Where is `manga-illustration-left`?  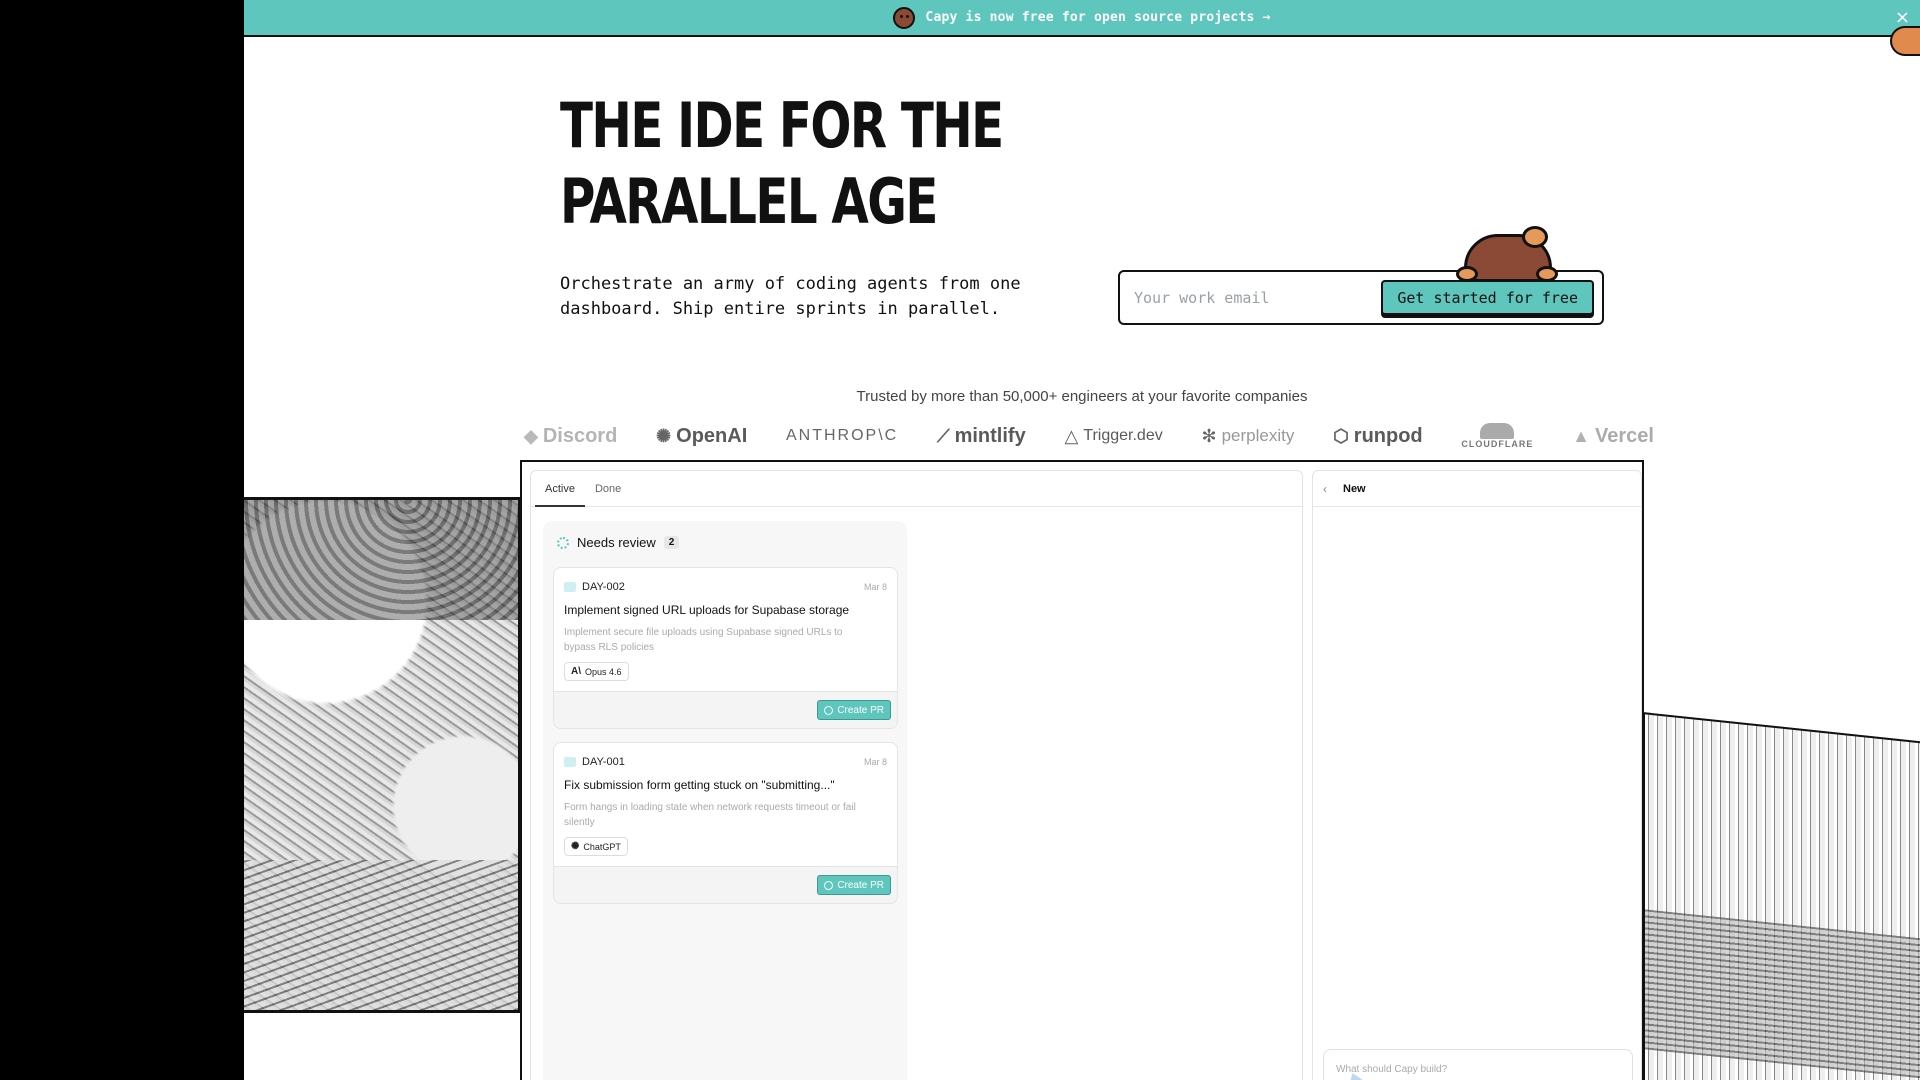
manga-illustration-left is located at coordinates (382, 755).